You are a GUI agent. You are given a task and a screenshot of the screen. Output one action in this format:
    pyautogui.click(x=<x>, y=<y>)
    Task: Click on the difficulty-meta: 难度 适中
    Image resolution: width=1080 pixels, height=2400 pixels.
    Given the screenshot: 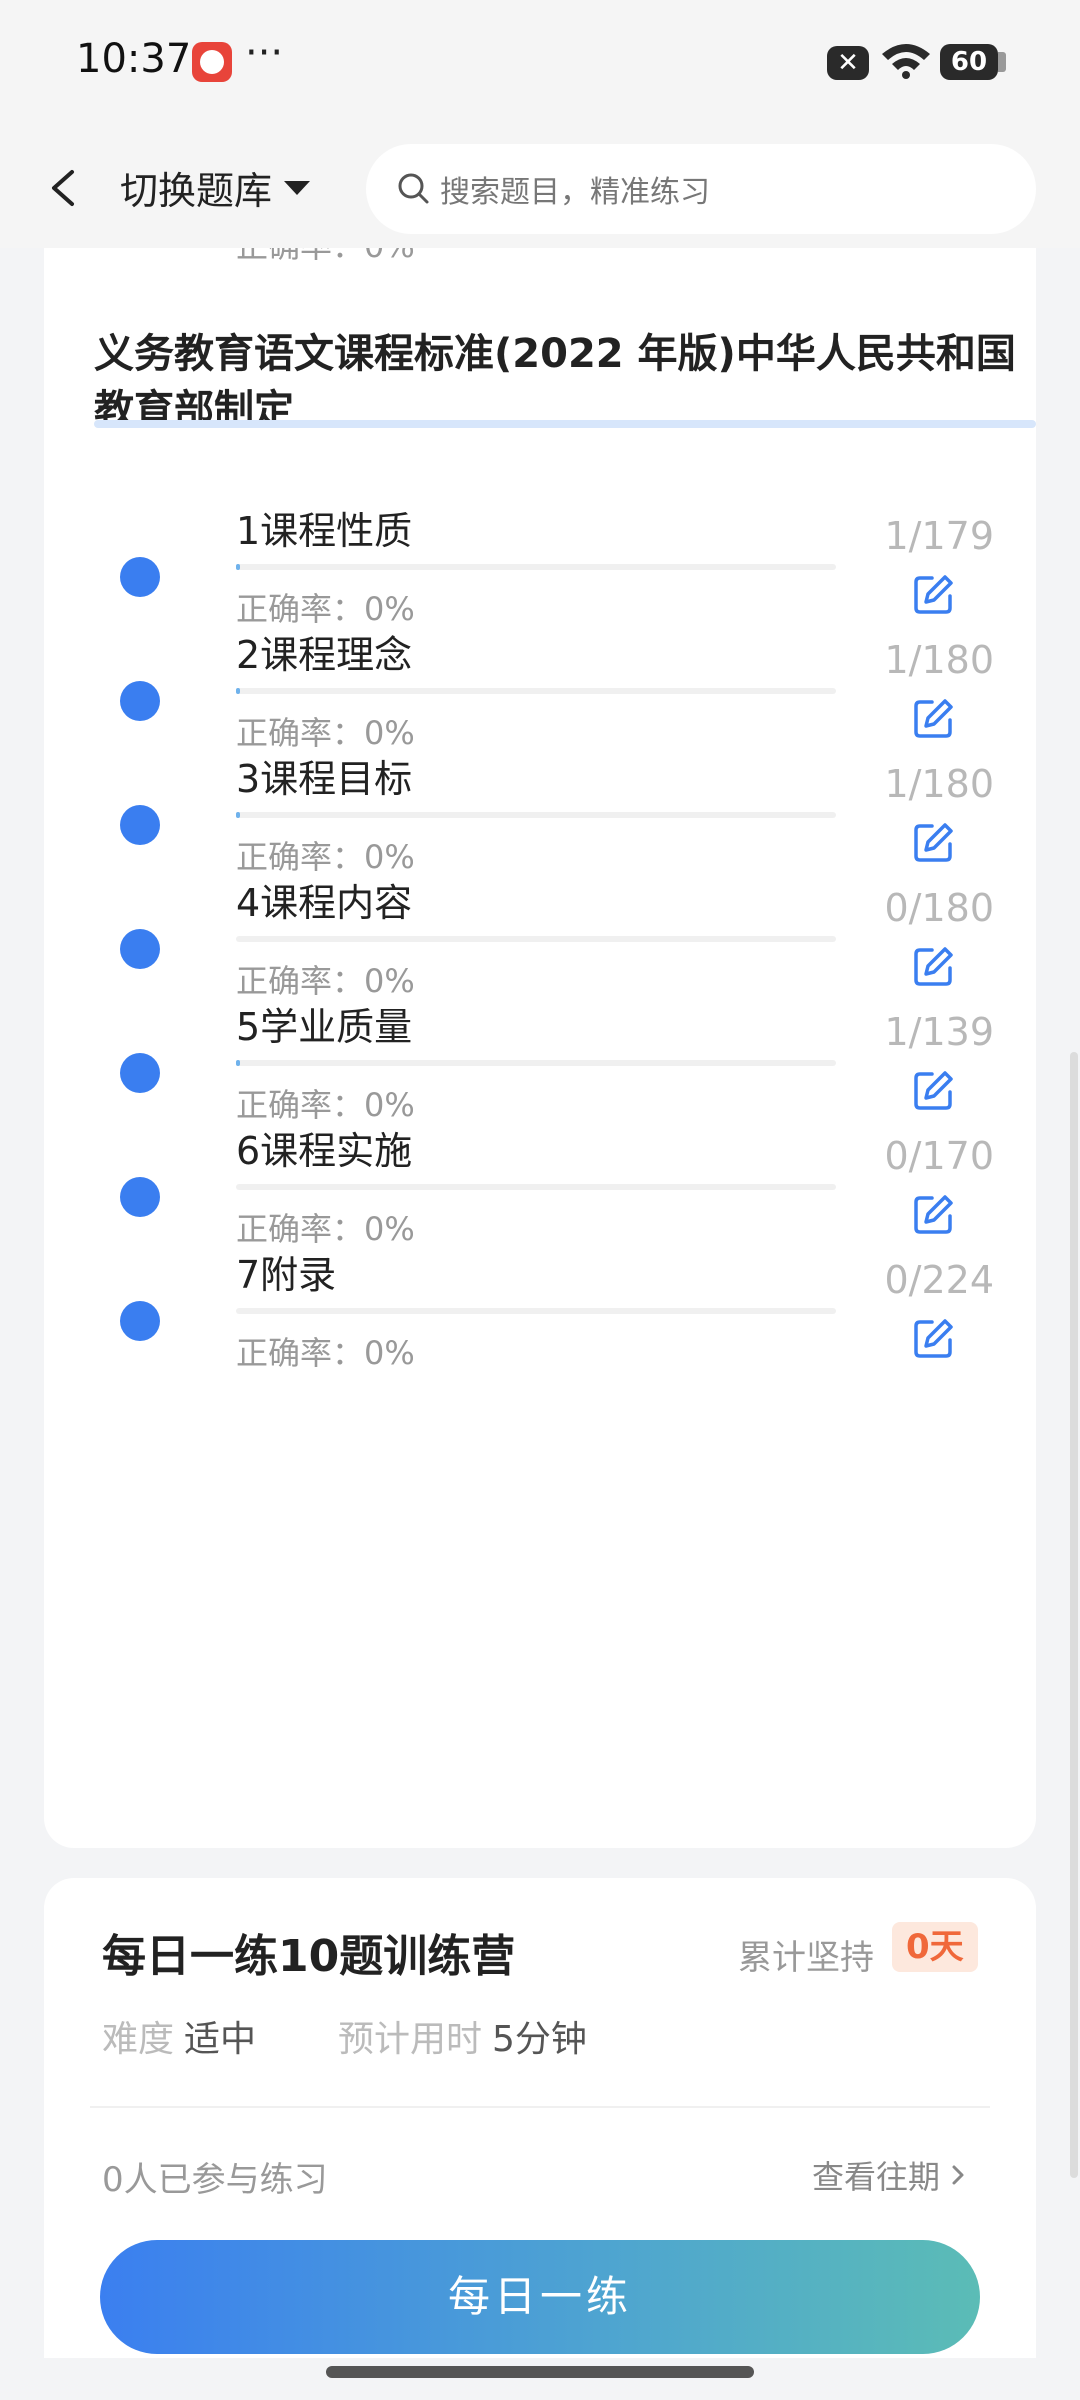 What is the action you would take?
    pyautogui.click(x=179, y=2036)
    